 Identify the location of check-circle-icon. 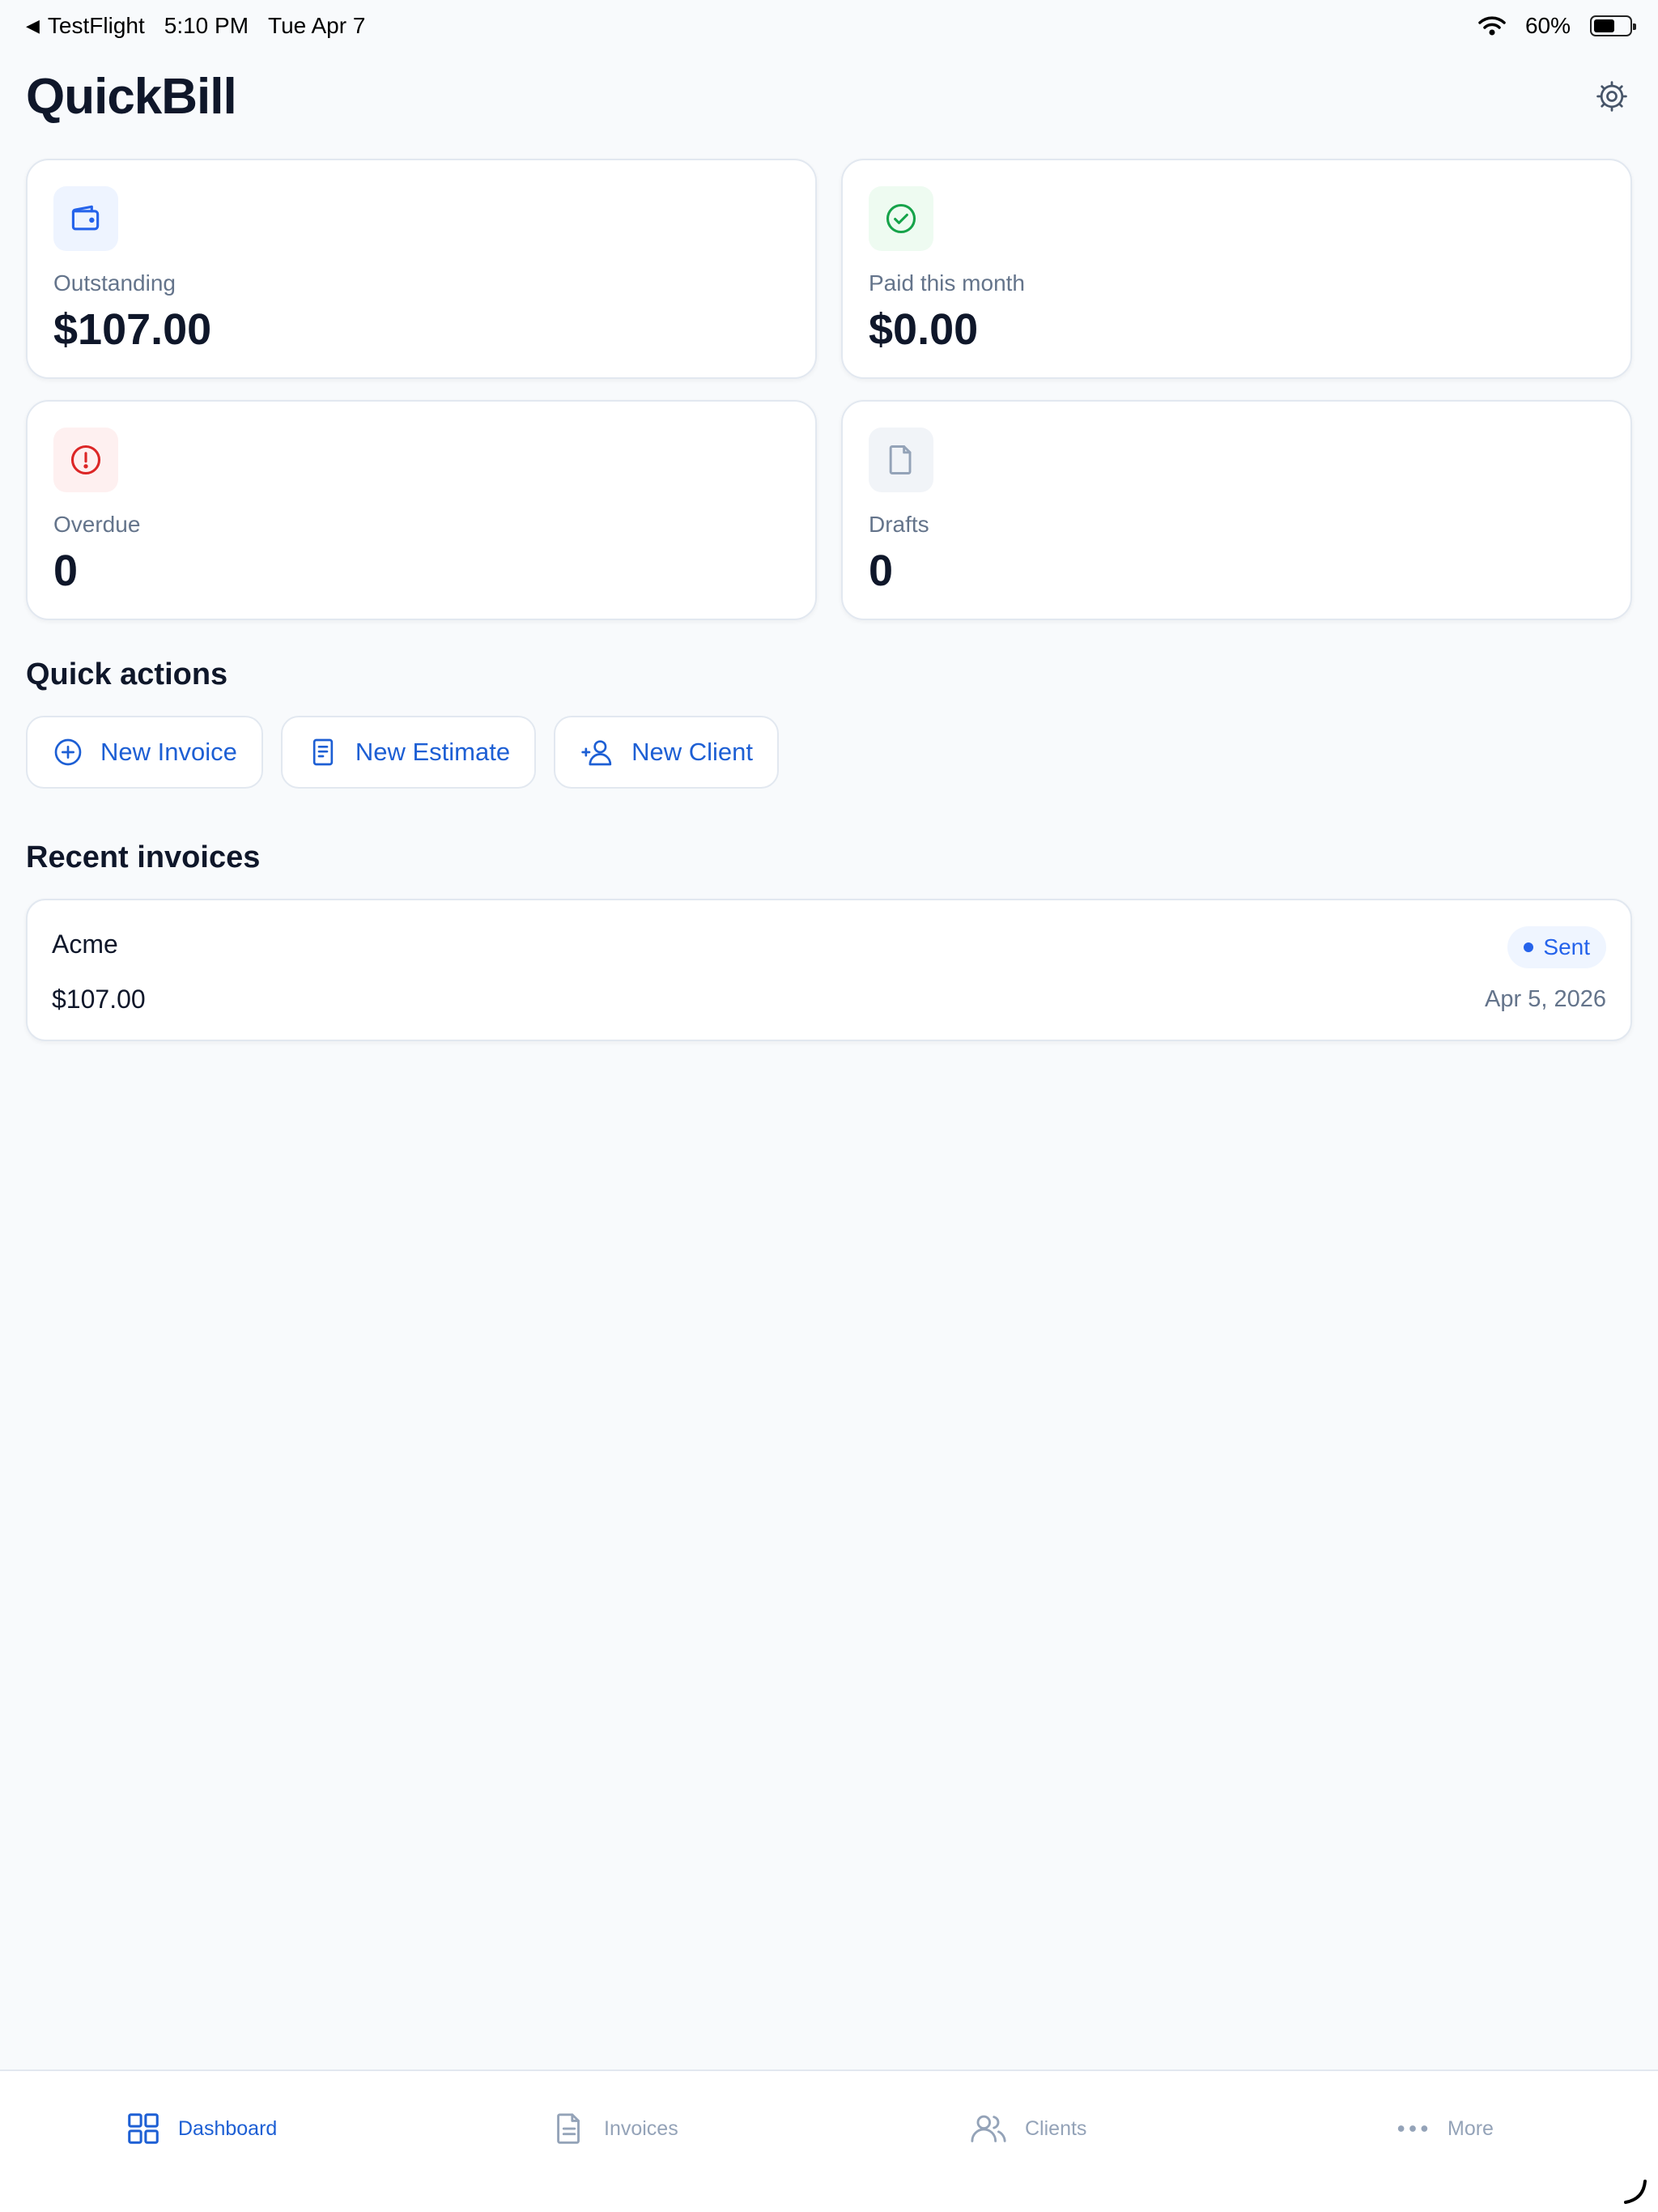
(901, 219).